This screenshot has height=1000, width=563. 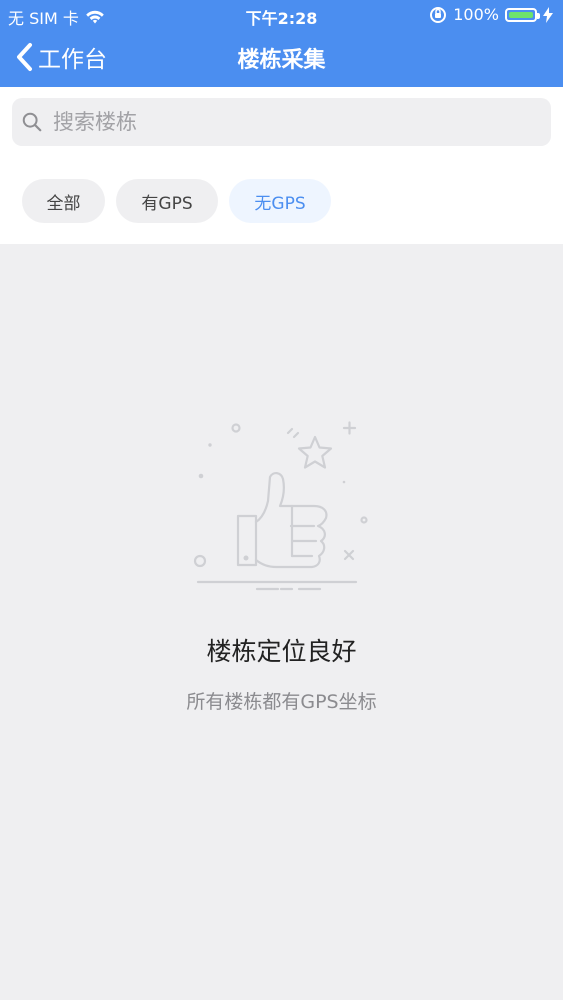 I want to click on filter-tabs: 全部 有GPS 无GPS, so click(x=176, y=201).